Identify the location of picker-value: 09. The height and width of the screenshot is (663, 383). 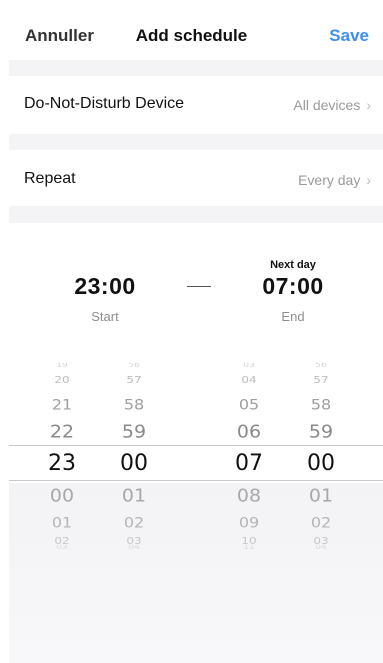
(249, 522).